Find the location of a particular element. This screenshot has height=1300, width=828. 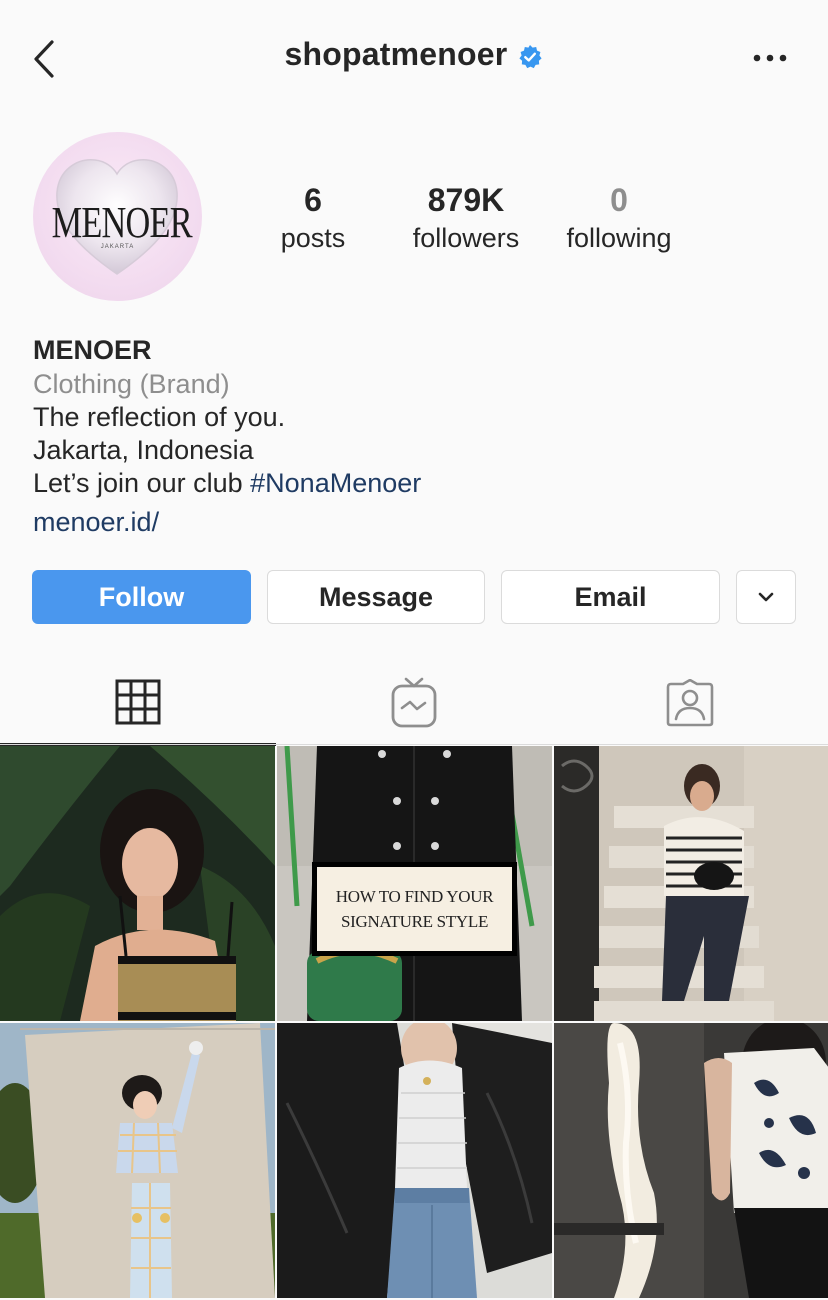

avatar-logo-subtext: JAKARTA is located at coordinates (117, 247).